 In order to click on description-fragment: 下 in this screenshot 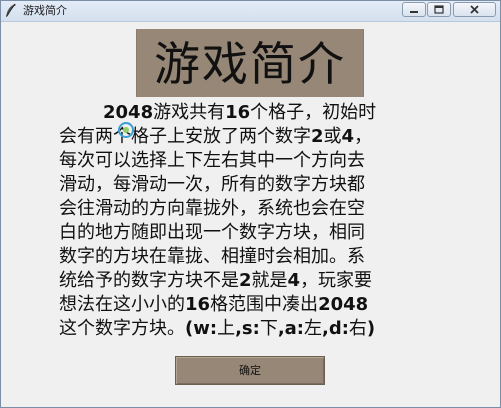, I will do `click(268, 328)`.